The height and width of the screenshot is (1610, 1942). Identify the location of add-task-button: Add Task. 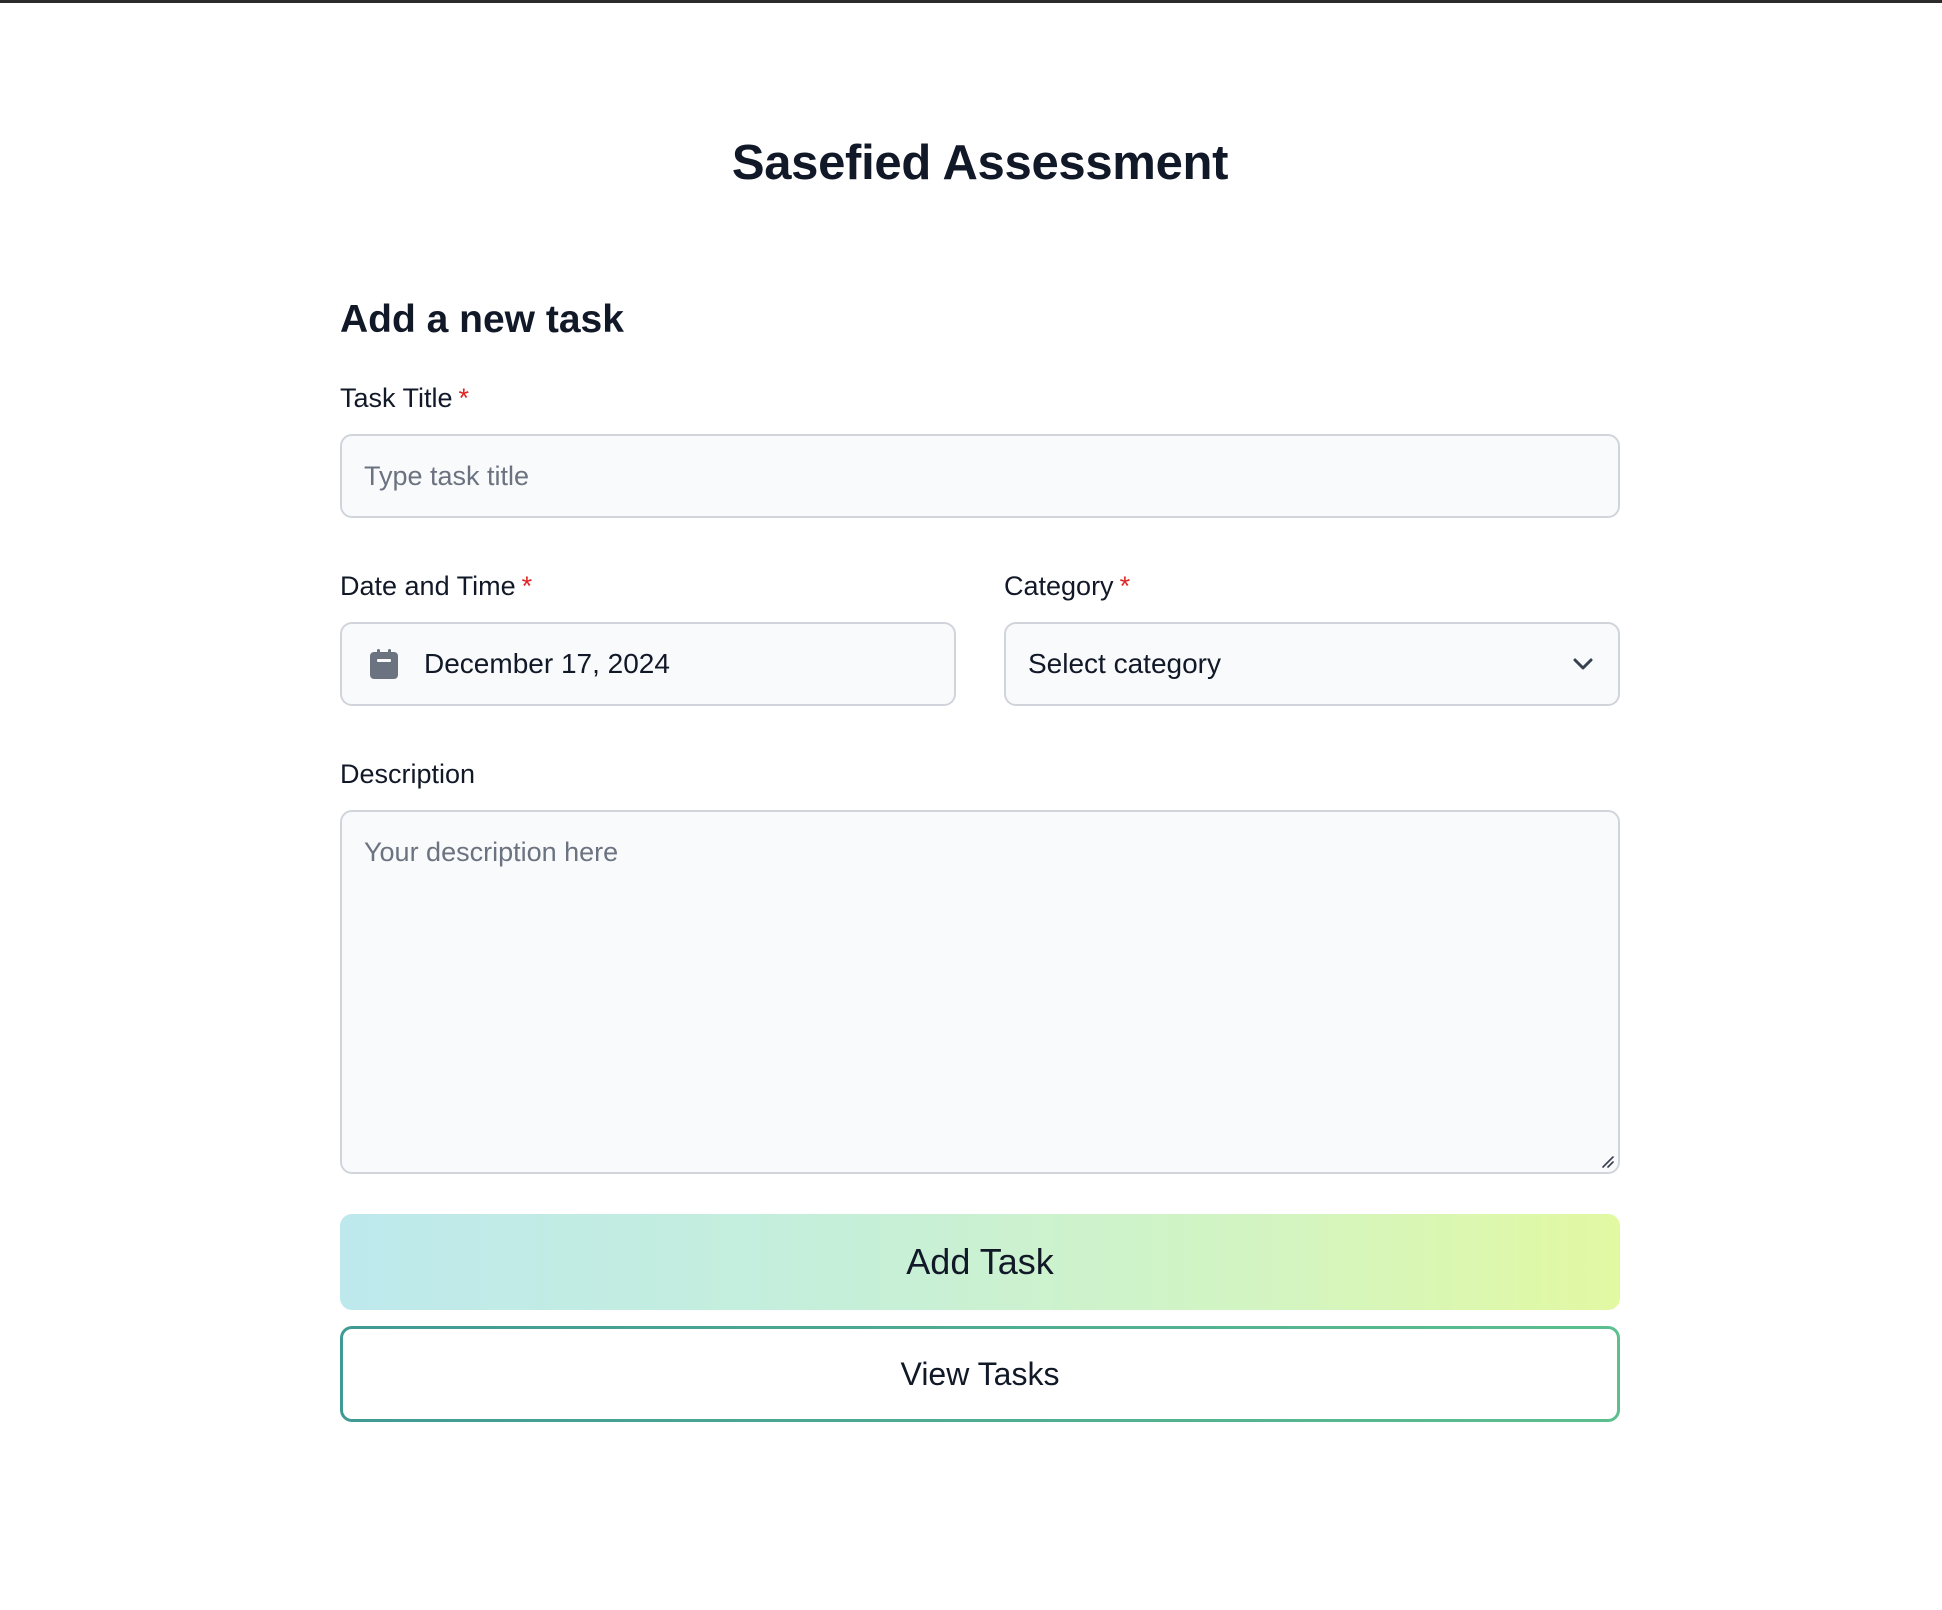
(980, 1262).